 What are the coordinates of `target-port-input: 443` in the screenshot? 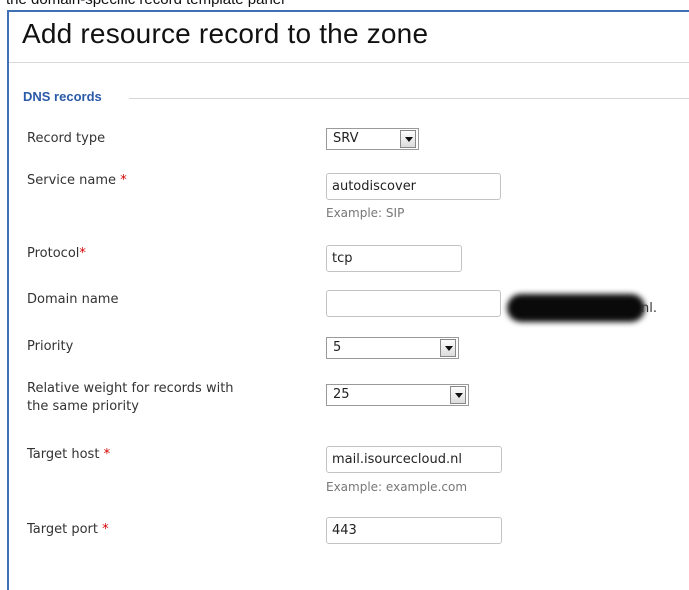 It's located at (414, 530).